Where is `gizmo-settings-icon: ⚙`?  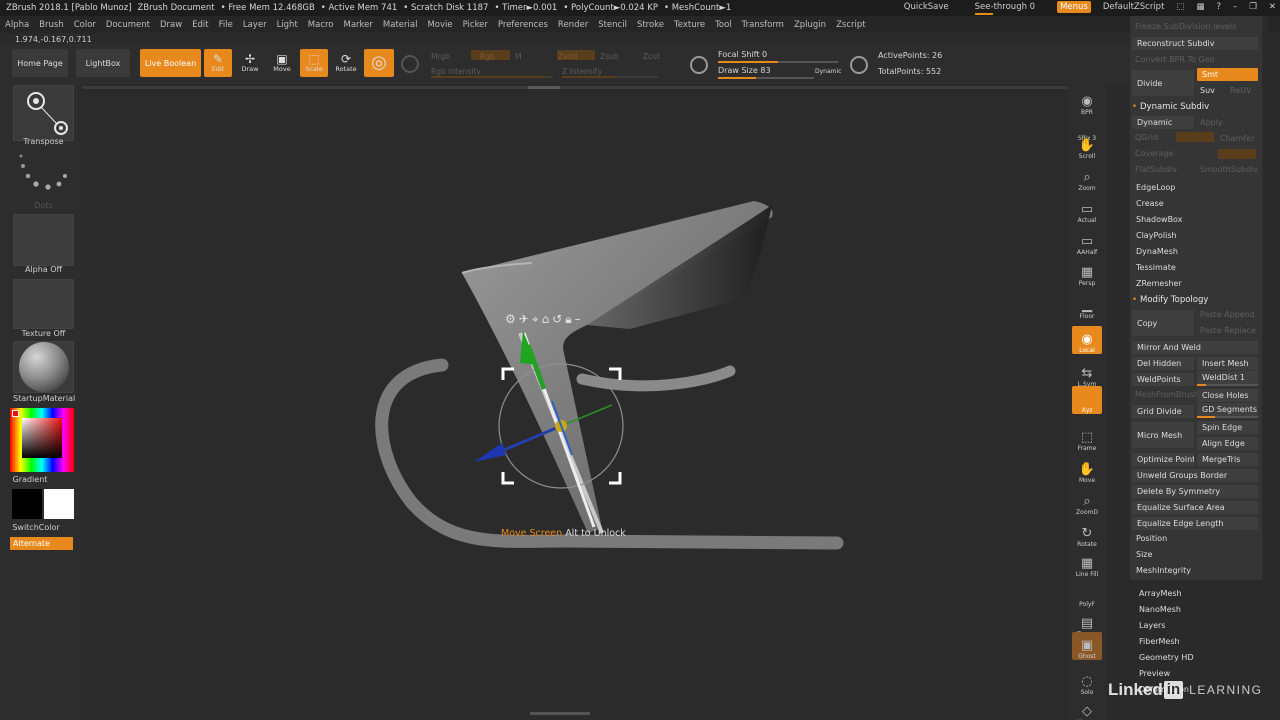 gizmo-settings-icon: ⚙ is located at coordinates (510, 319).